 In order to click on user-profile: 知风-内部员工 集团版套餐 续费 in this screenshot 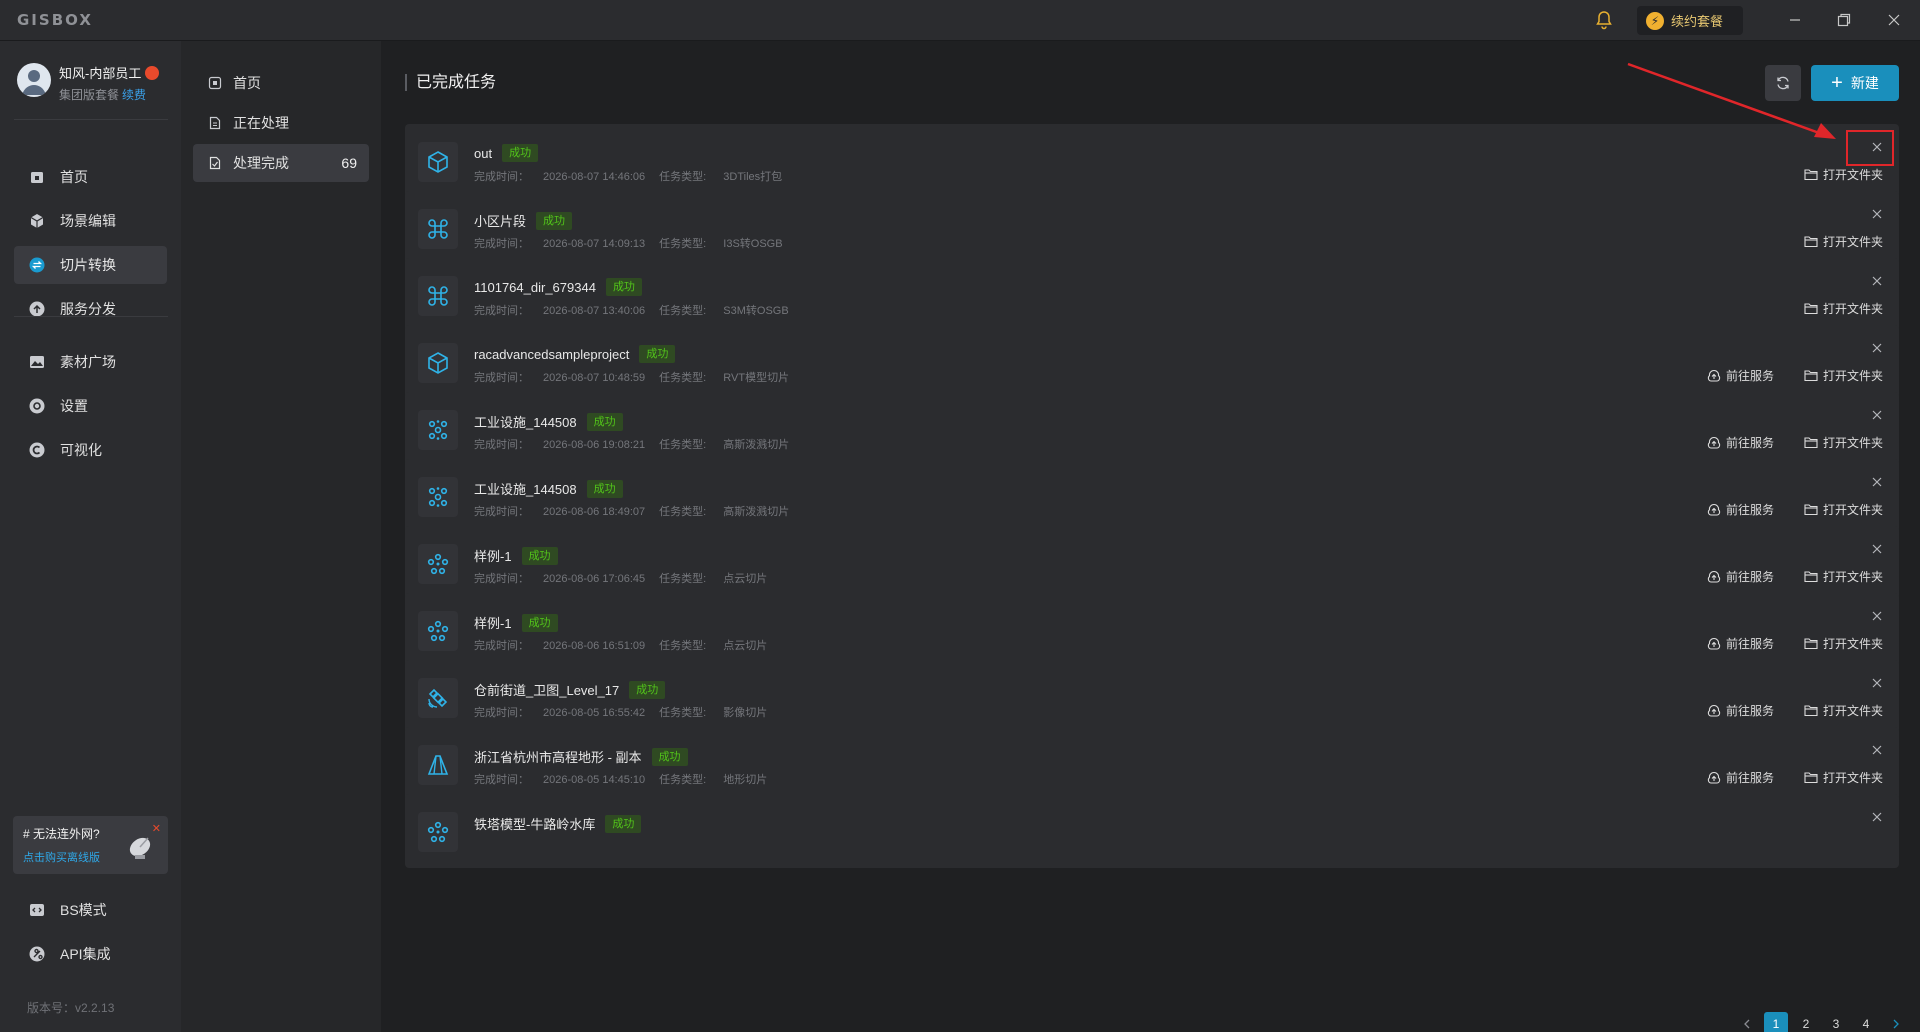, I will do `click(88, 83)`.